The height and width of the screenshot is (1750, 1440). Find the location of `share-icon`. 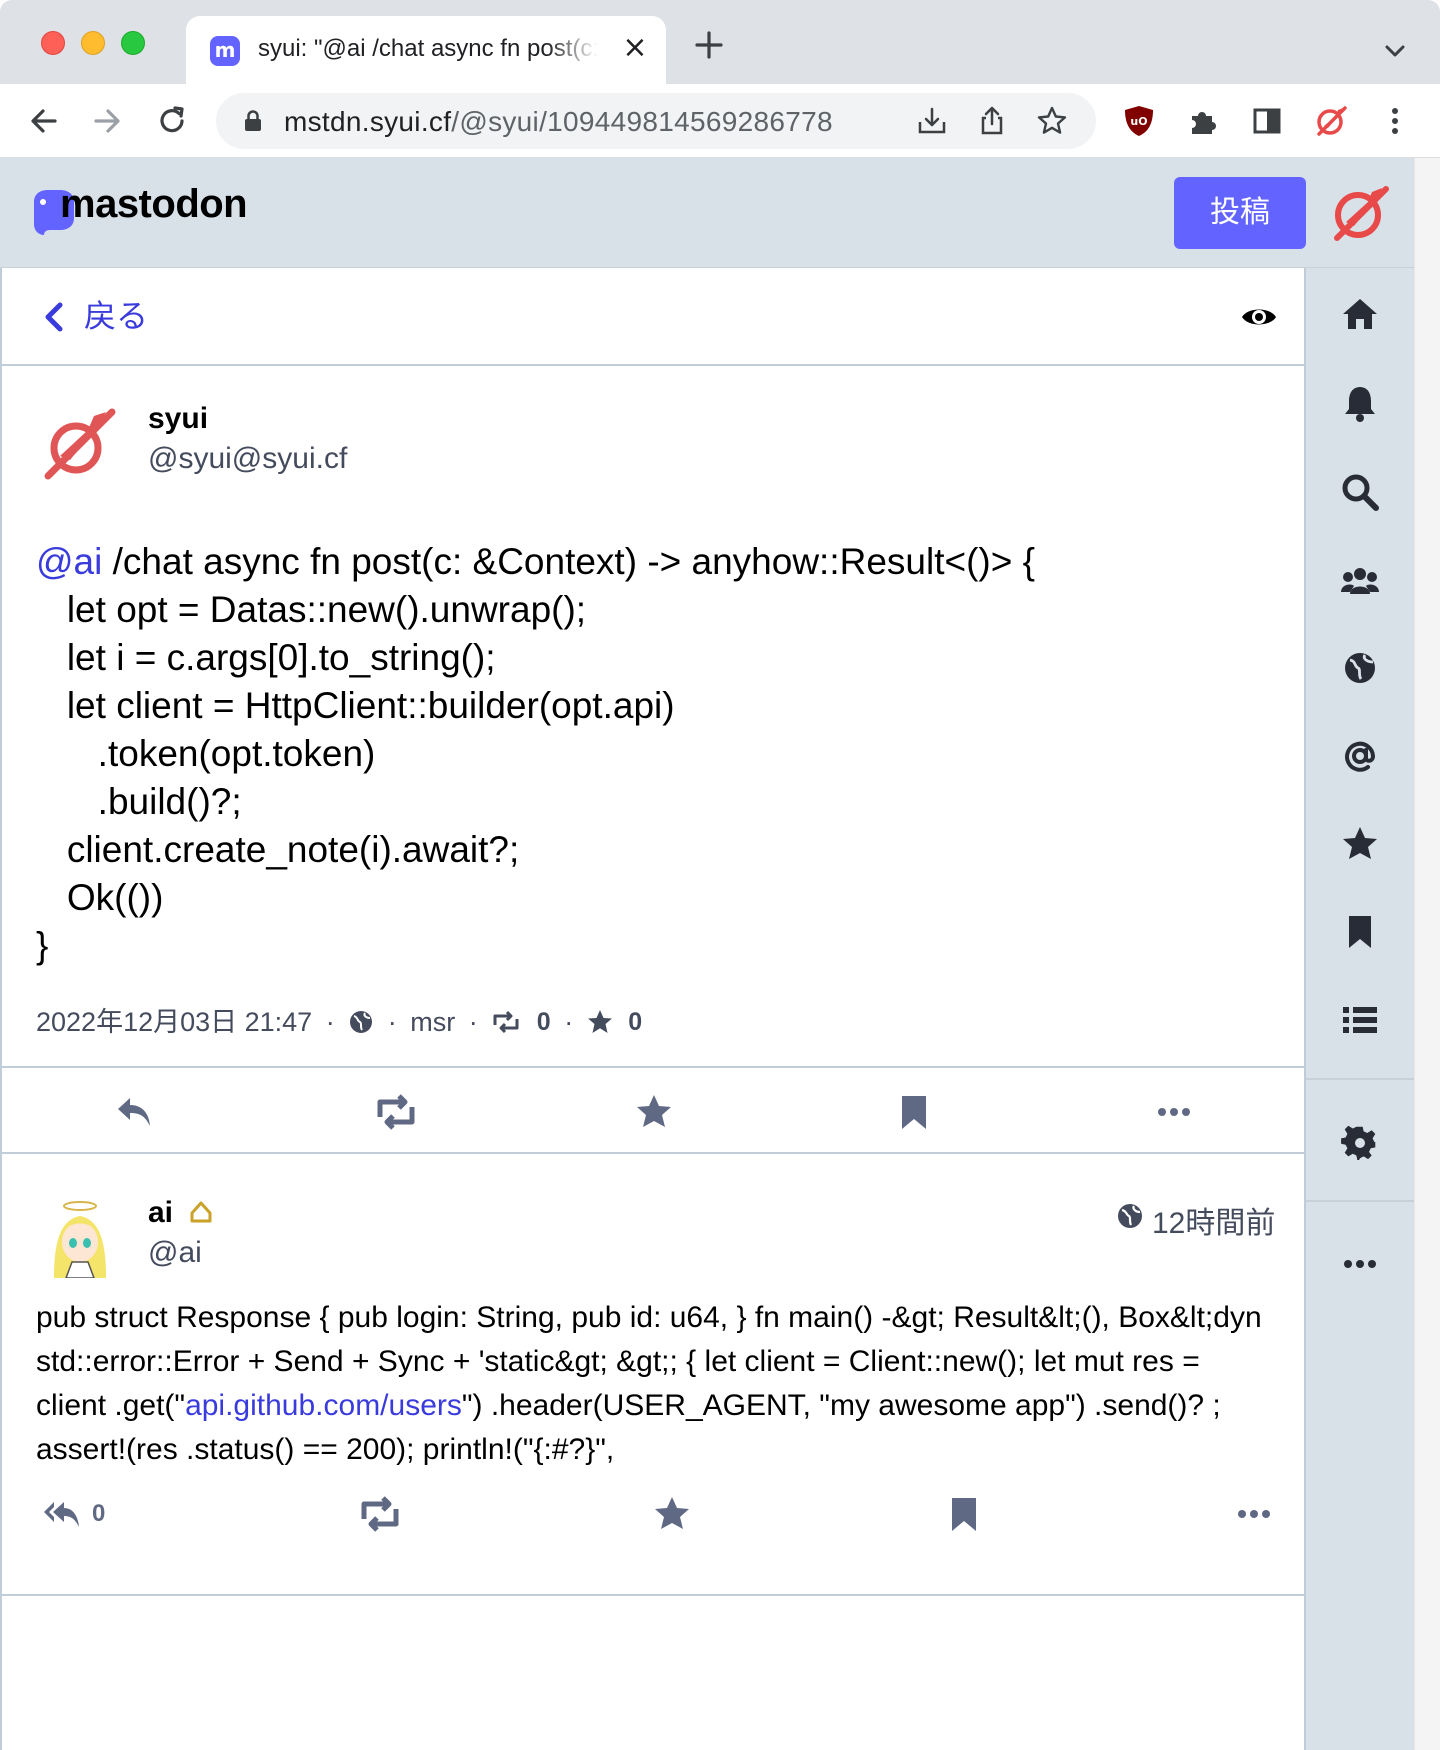

share-icon is located at coordinates (992, 121).